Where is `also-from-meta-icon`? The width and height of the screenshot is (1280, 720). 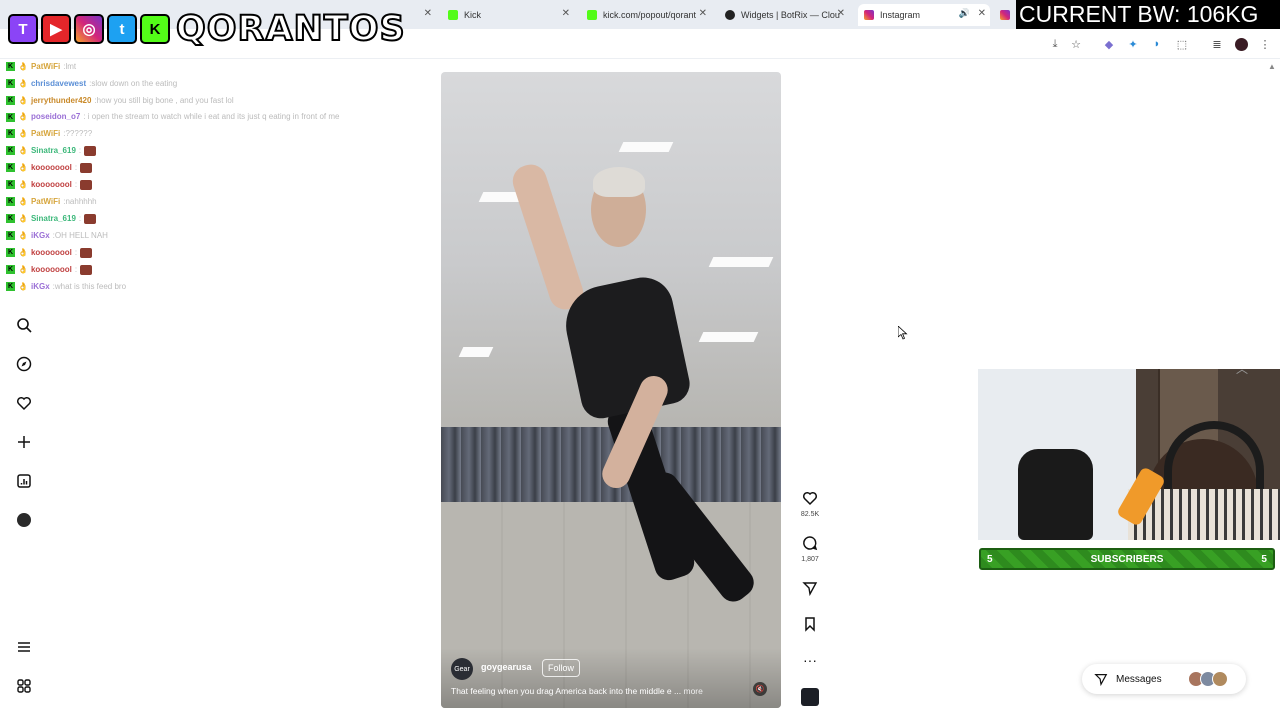 also-from-meta-icon is located at coordinates (24, 686).